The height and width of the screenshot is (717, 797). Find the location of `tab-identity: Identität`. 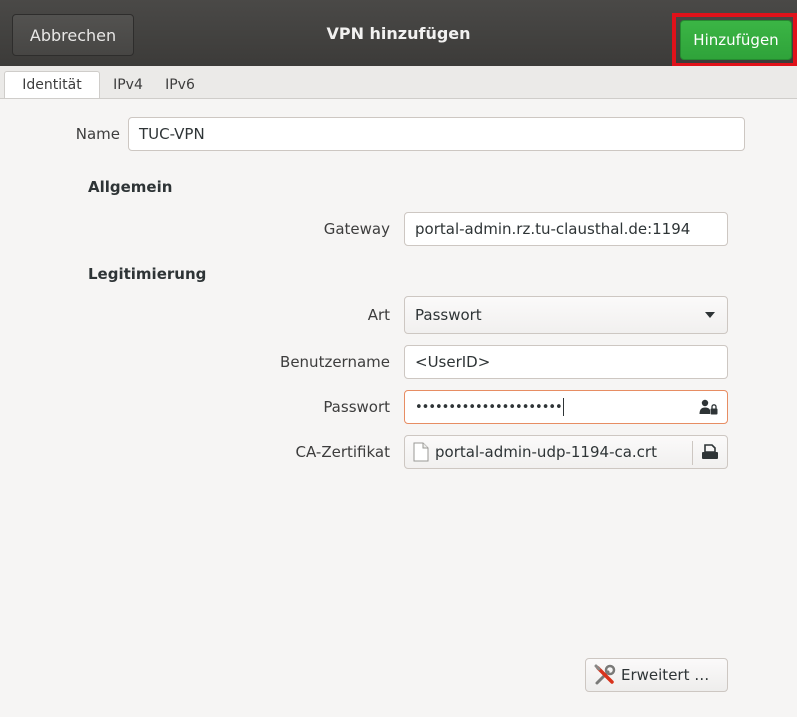

tab-identity: Identität is located at coordinates (52, 84).